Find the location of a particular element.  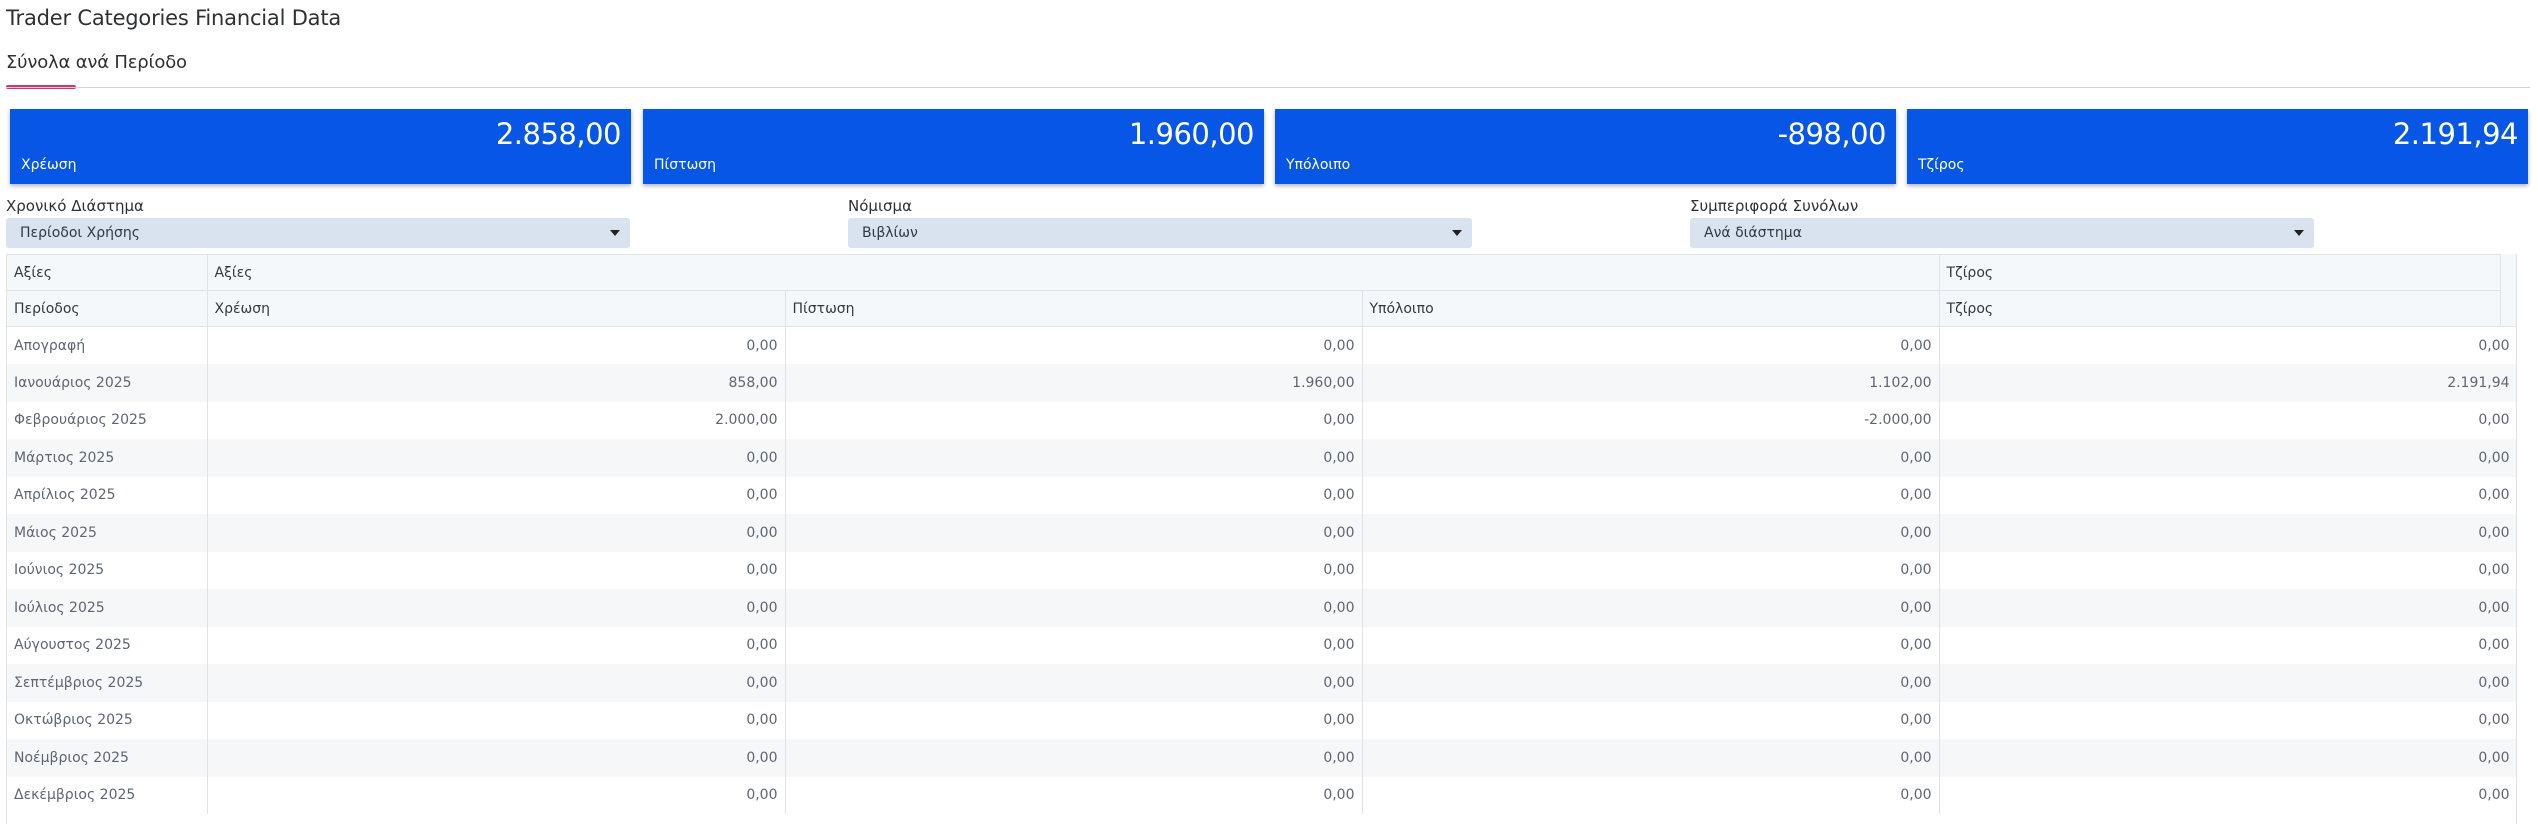

column-header-period: Περίοδος is located at coordinates (107, 308).